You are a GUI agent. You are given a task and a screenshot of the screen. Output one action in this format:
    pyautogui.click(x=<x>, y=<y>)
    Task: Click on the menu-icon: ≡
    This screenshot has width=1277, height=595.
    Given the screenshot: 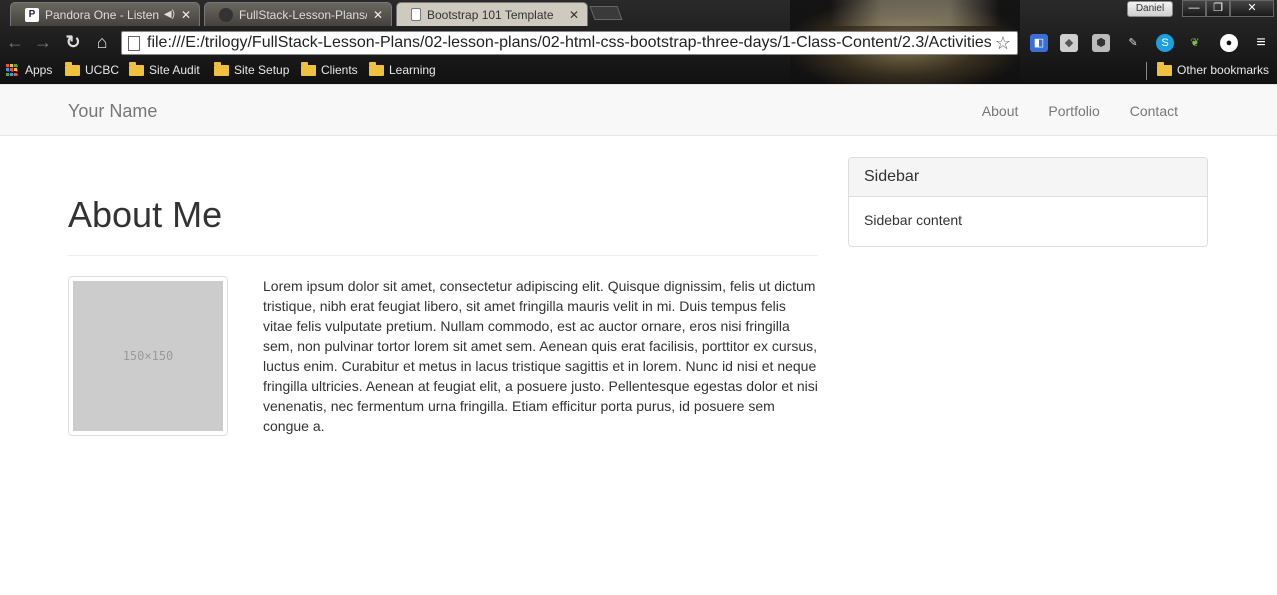 What is the action you would take?
    pyautogui.click(x=1261, y=43)
    